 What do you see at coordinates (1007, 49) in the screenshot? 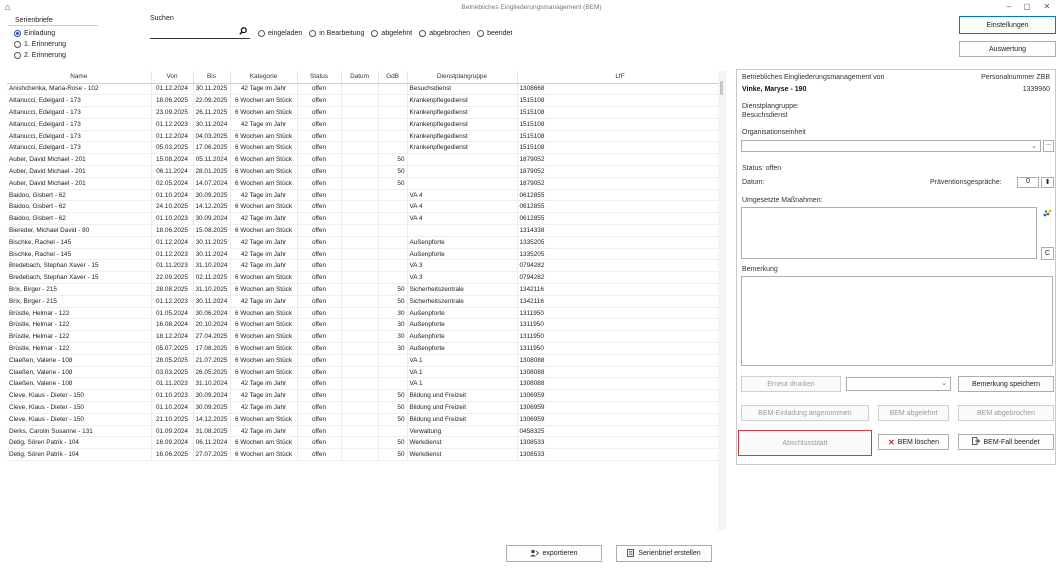
I see `auswertung-button: Auswertung` at bounding box center [1007, 49].